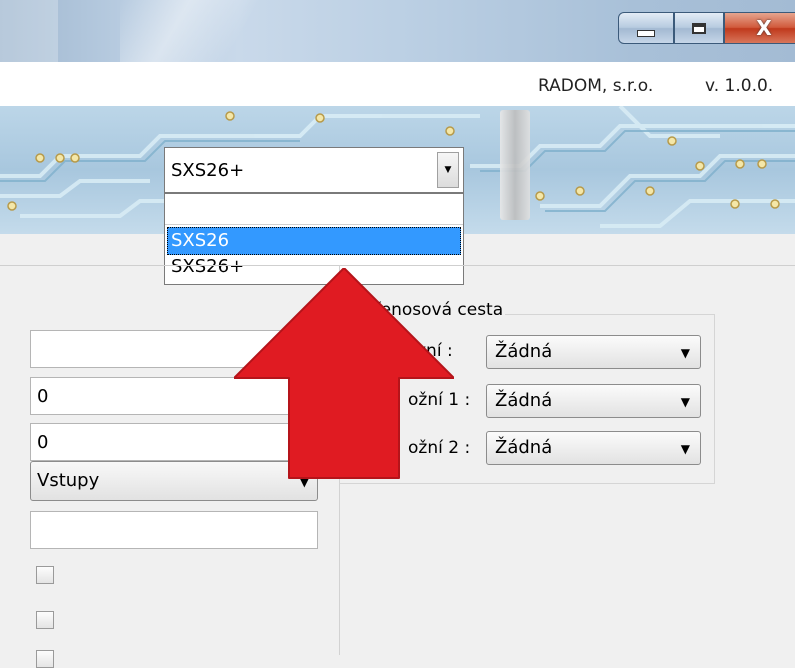 The image size is (795, 668). What do you see at coordinates (314, 209) in the screenshot?
I see `dropdown-edit-area` at bounding box center [314, 209].